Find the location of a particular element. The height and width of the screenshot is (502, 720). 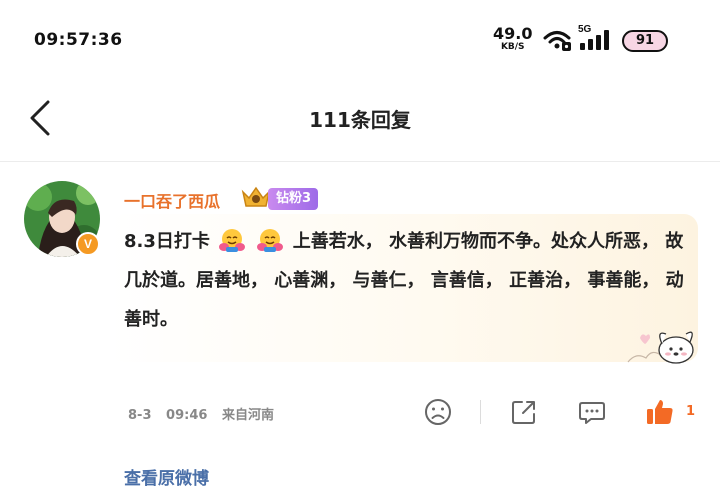

network-speed: 49.0 KB/S is located at coordinates (512, 39).